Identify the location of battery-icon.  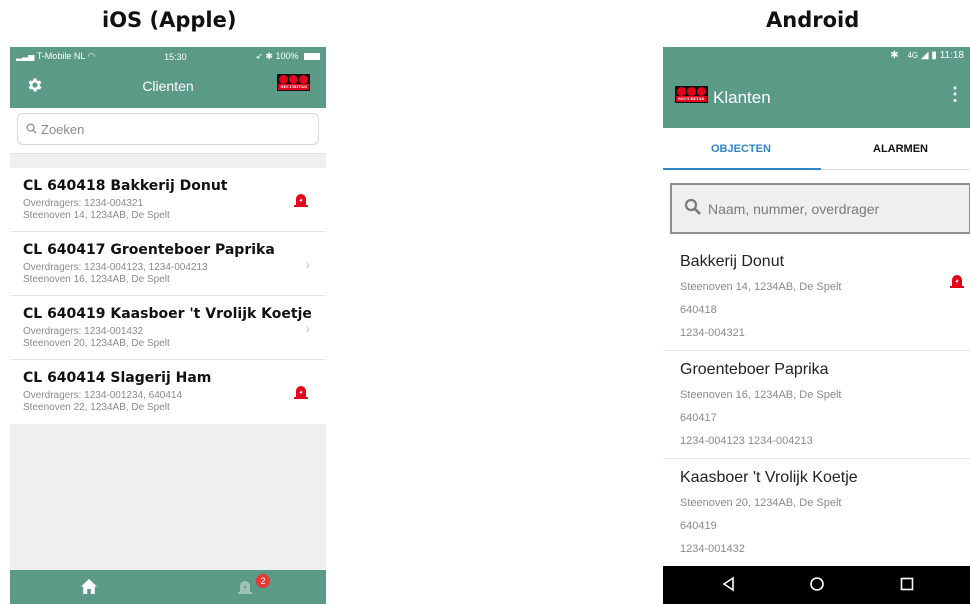
(311, 57).